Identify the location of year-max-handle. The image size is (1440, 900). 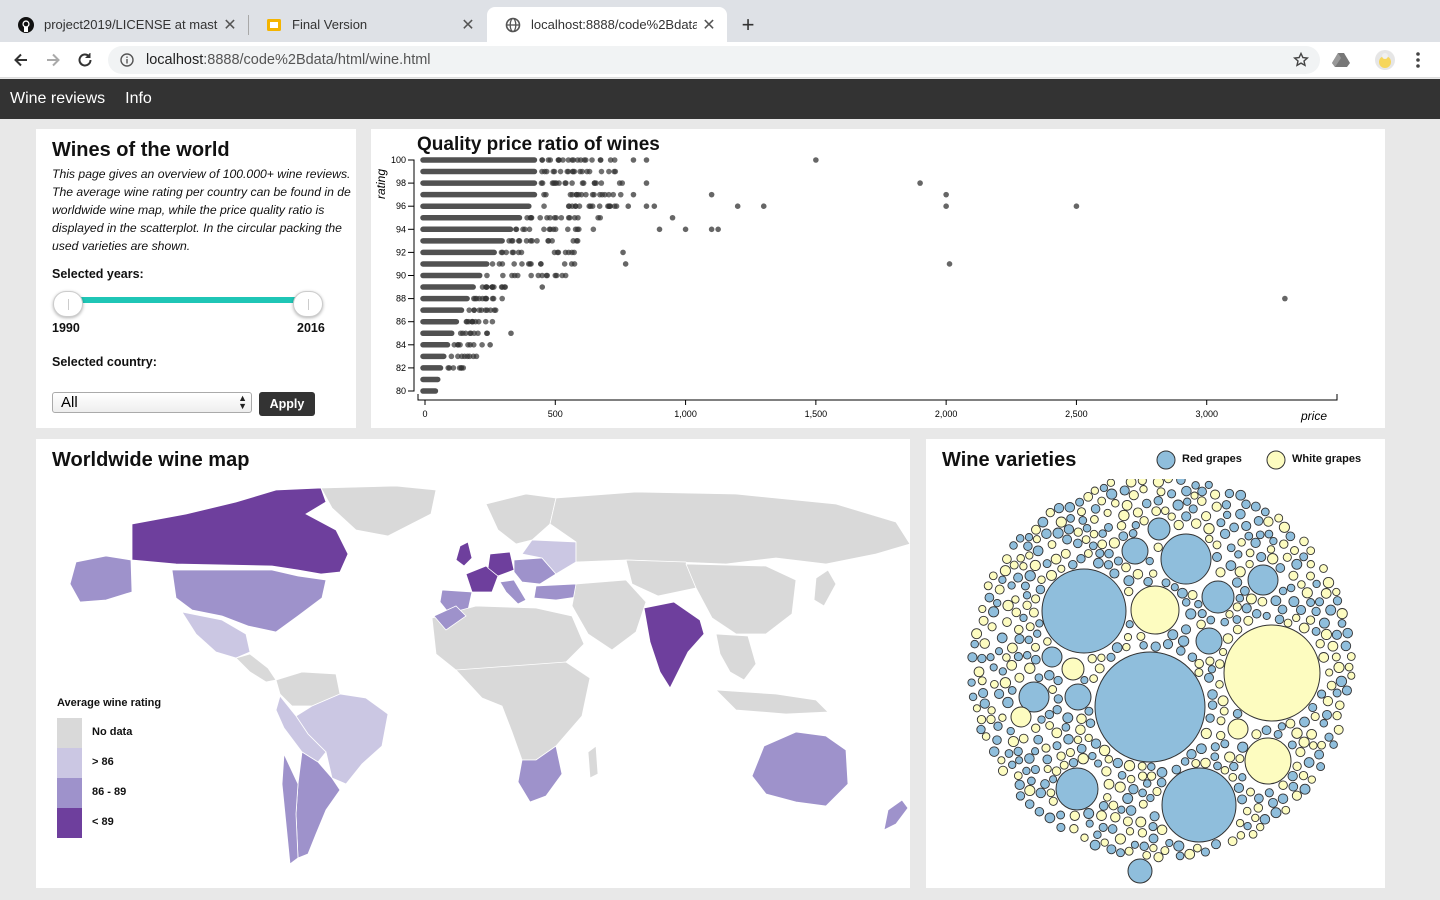
(308, 304).